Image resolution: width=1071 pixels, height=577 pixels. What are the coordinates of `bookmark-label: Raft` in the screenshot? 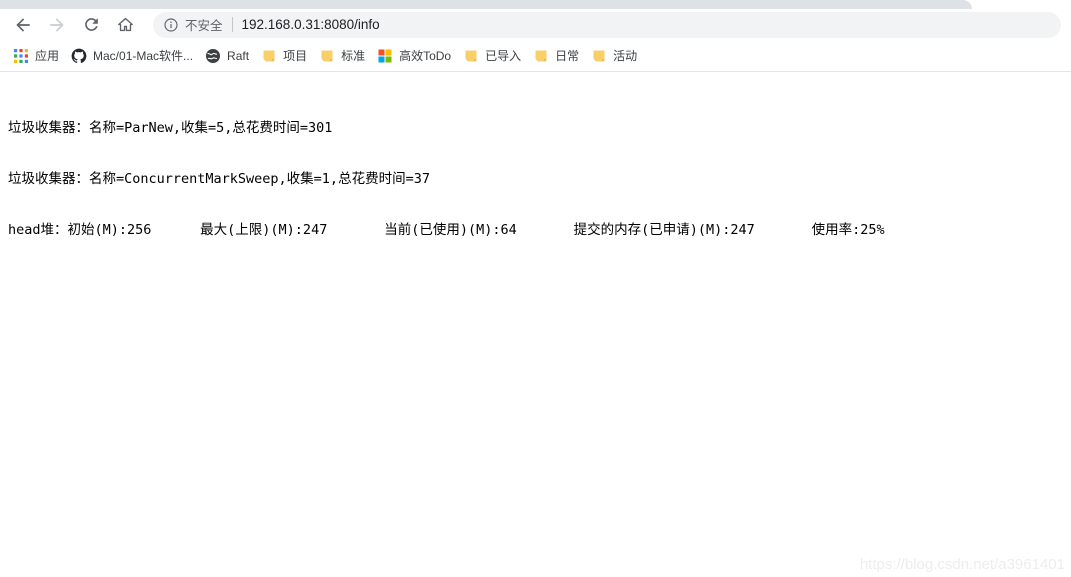 It's located at (238, 55).